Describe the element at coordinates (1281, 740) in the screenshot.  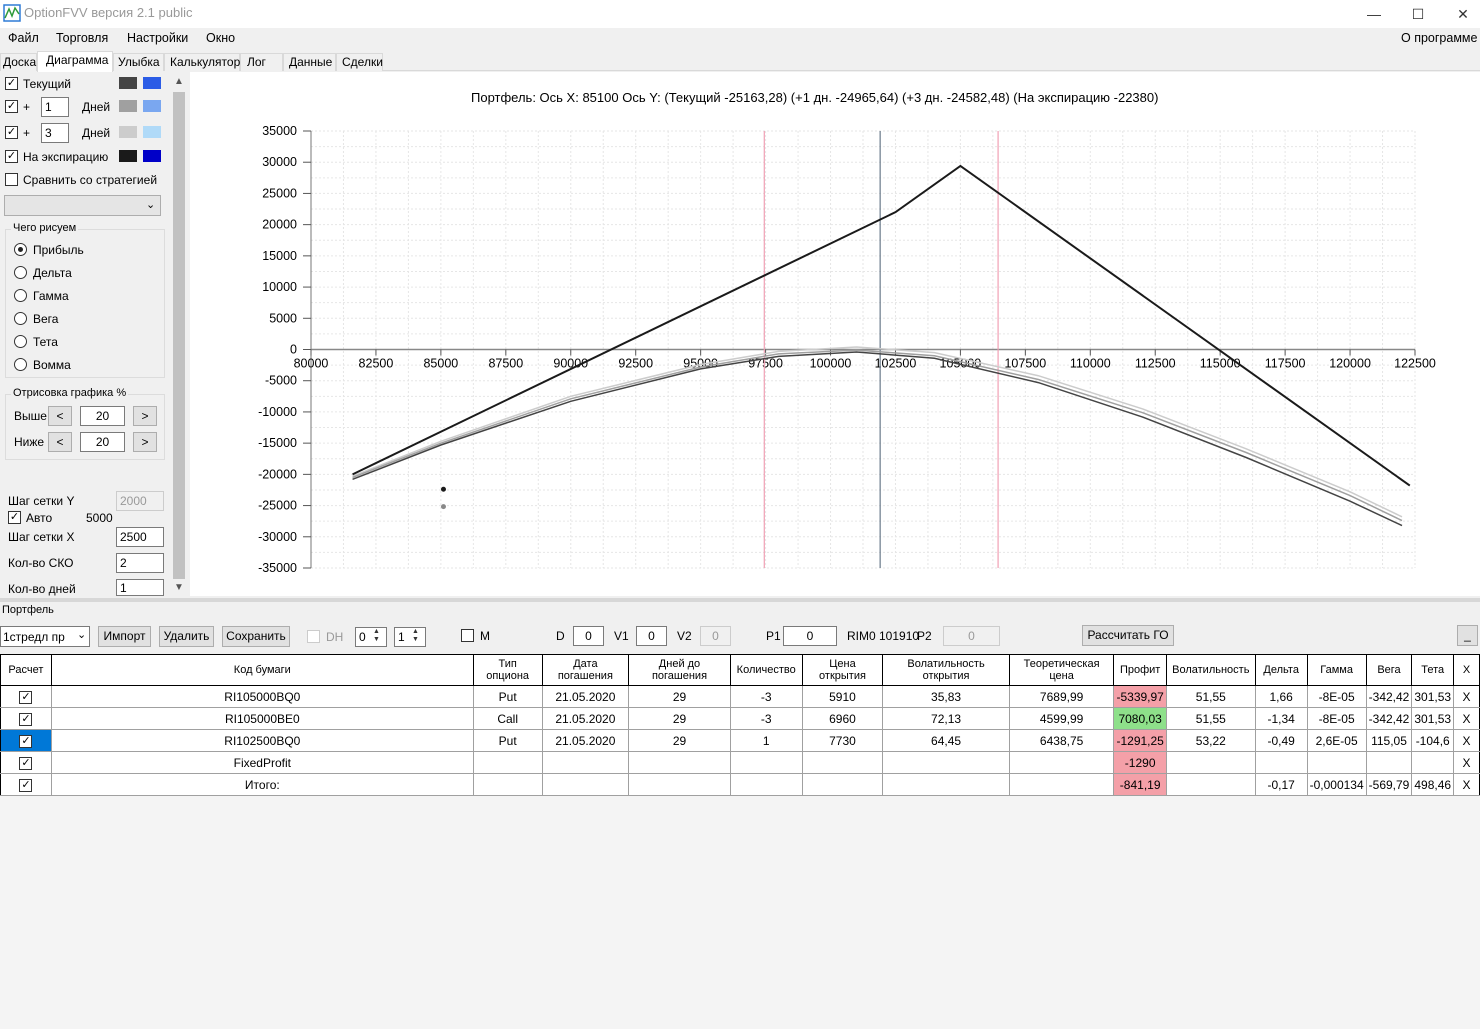
I see `table-cell: -0,49` at that location.